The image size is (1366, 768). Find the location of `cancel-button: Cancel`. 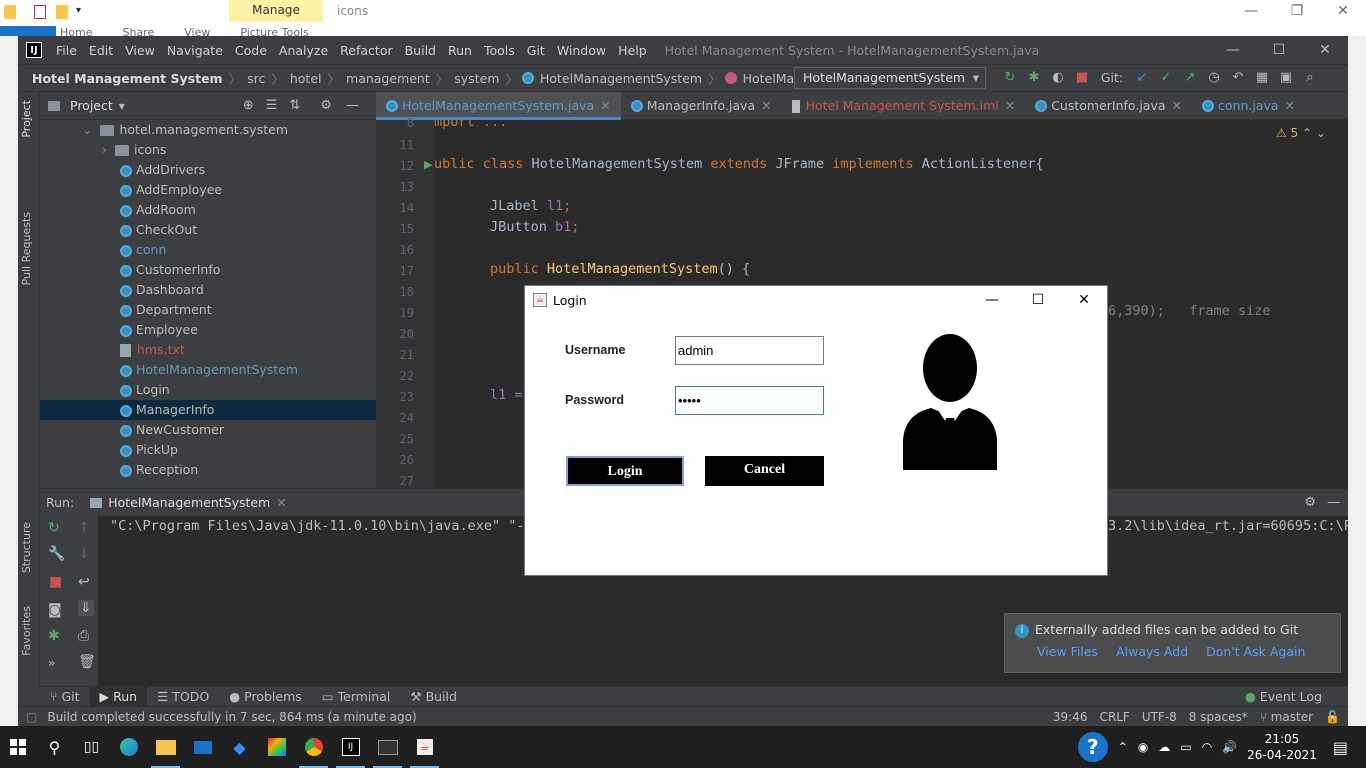

cancel-button: Cancel is located at coordinates (764, 471).